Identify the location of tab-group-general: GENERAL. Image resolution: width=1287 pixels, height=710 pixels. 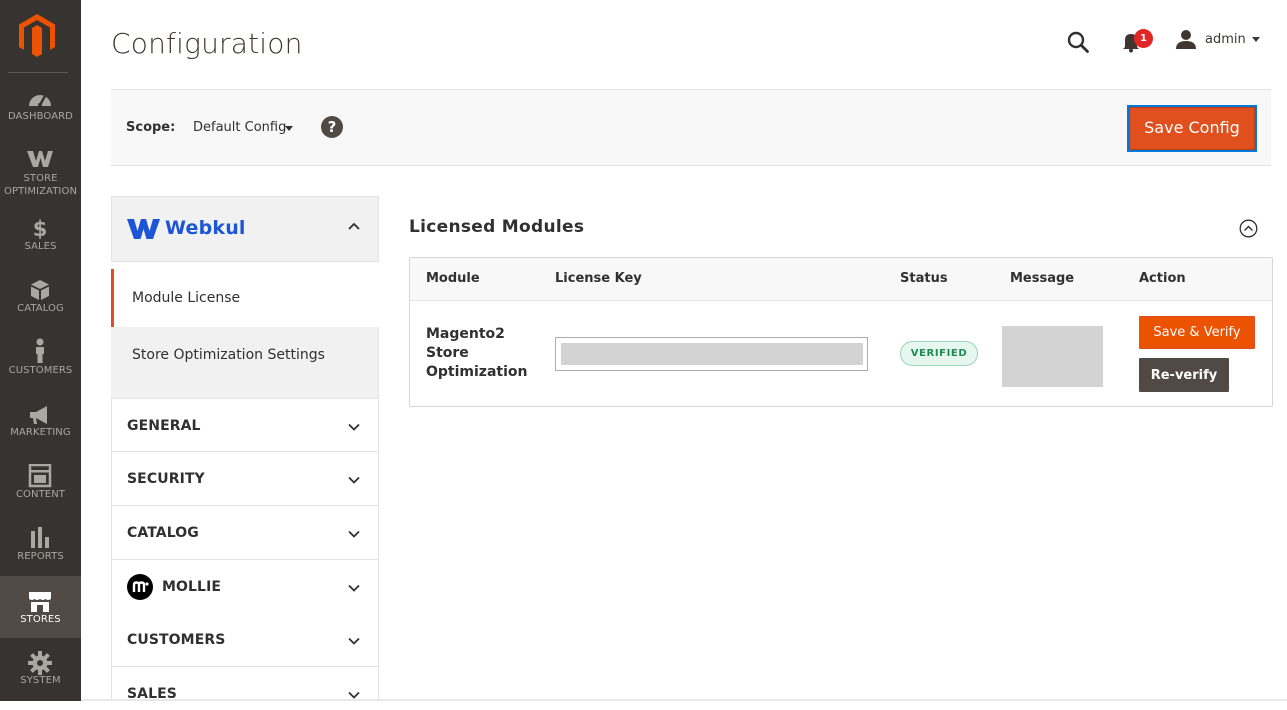
(245, 425).